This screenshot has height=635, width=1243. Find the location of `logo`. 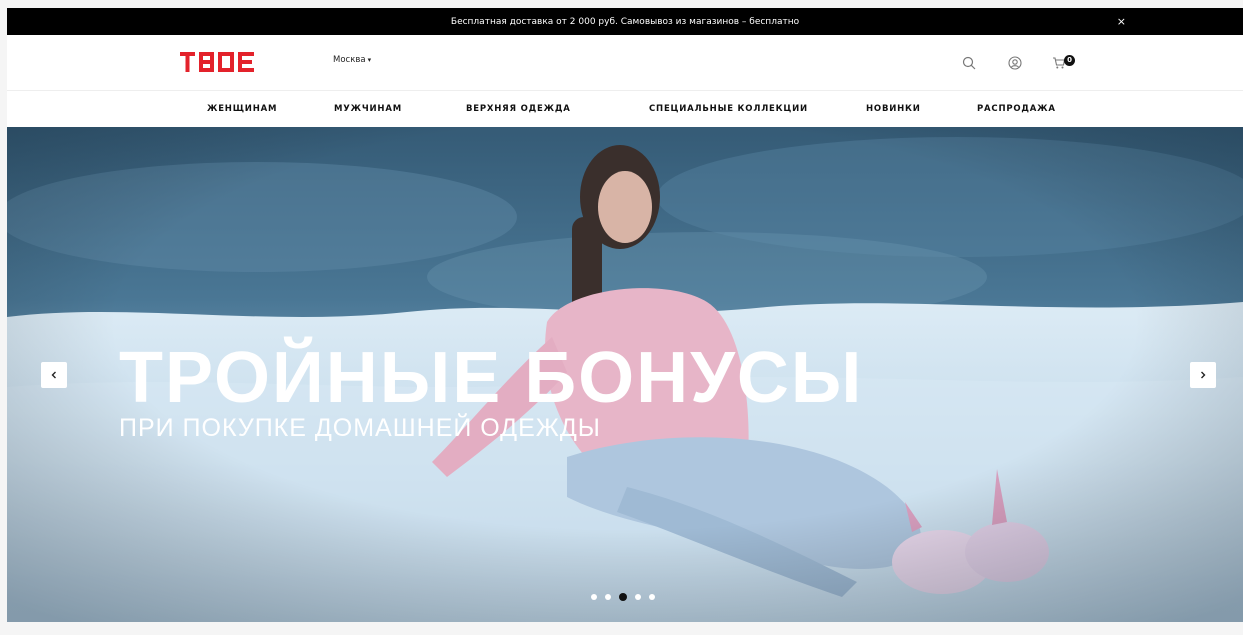

logo is located at coordinates (218, 62).